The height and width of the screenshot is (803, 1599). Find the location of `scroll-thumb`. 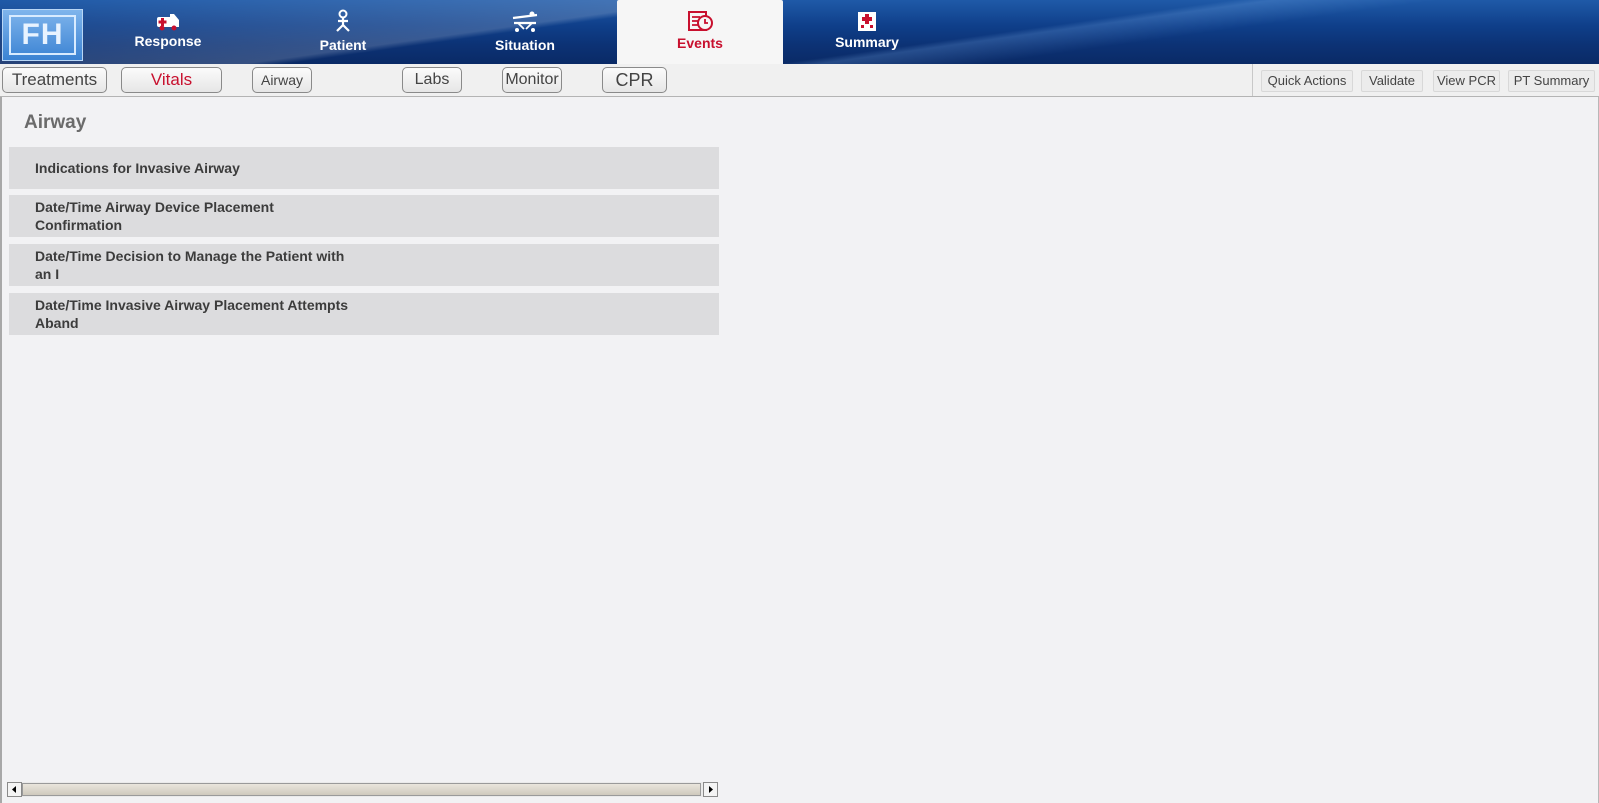

scroll-thumb is located at coordinates (361, 789).